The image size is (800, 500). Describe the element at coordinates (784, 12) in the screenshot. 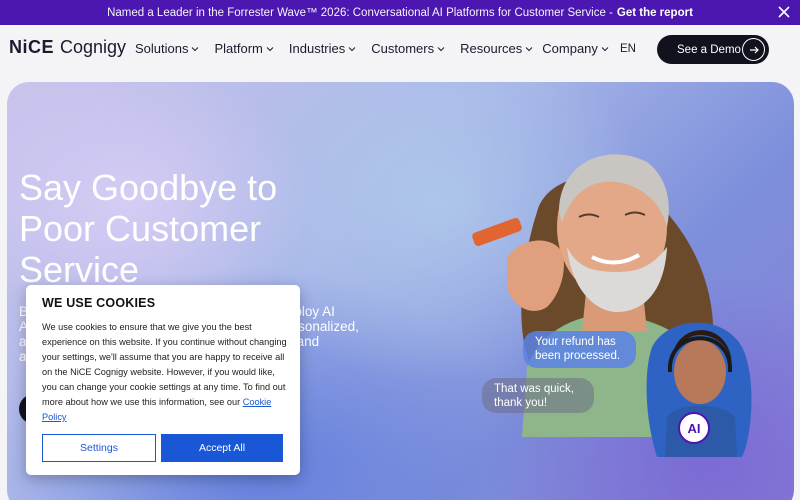

I see `close-icon` at that location.